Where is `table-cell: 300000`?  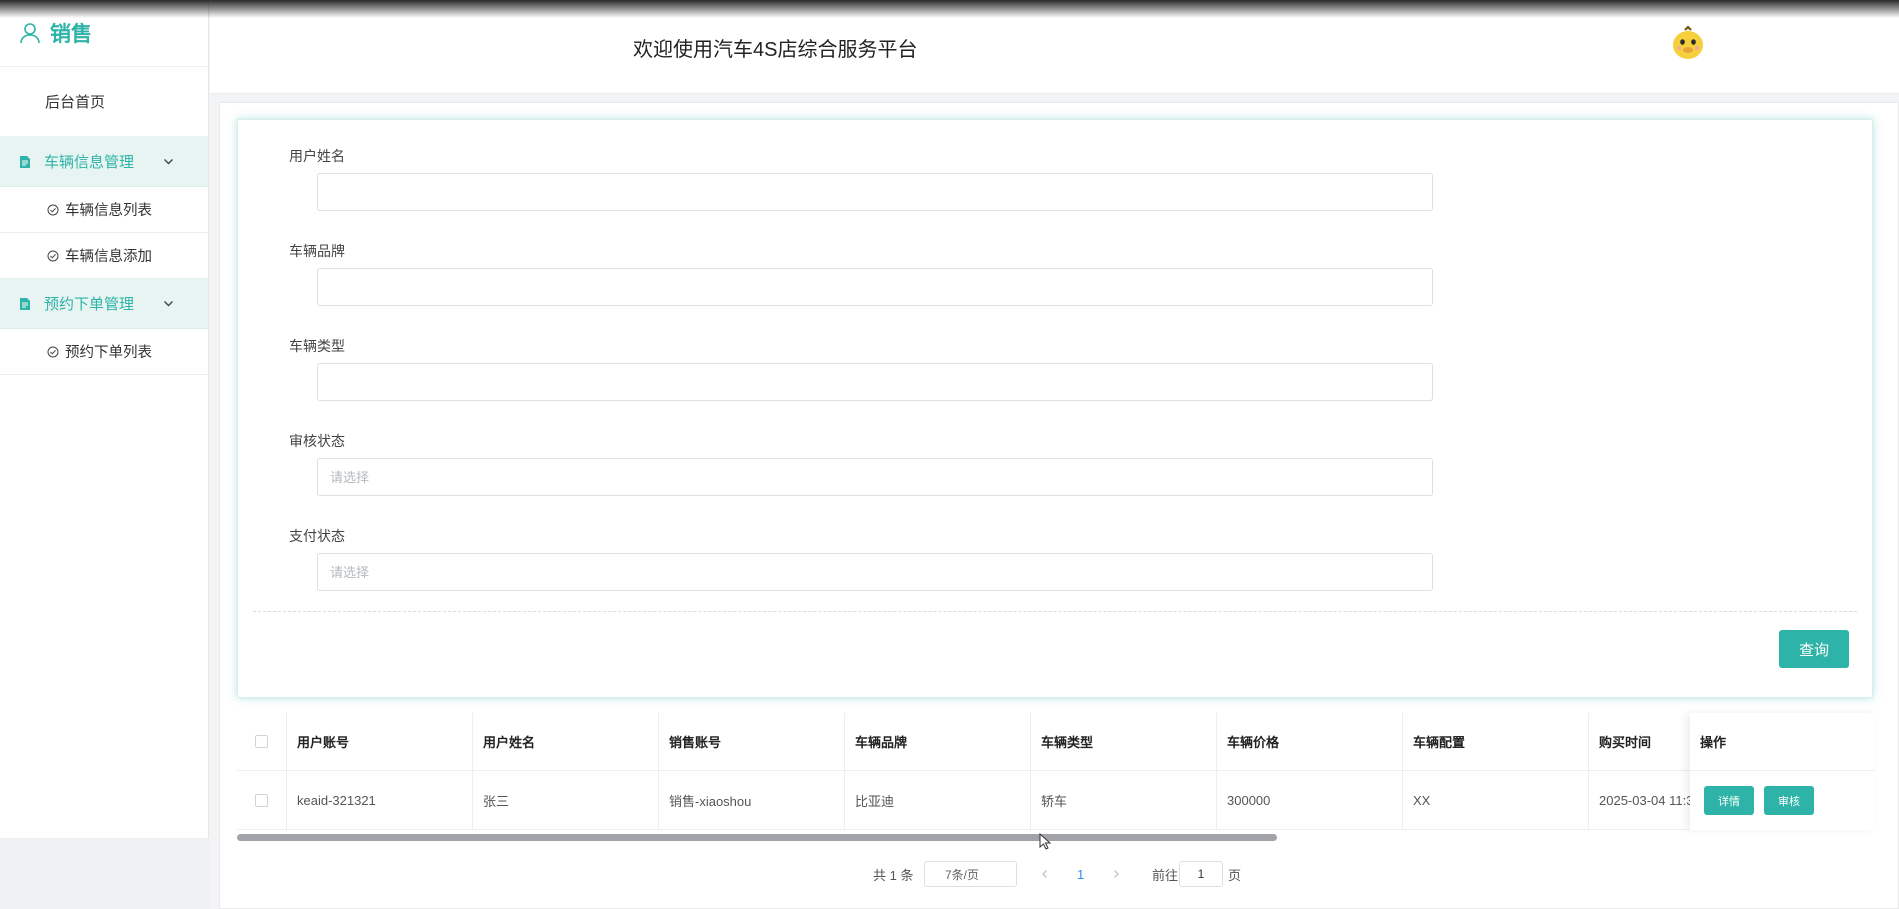
table-cell: 300000 is located at coordinates (1310, 800).